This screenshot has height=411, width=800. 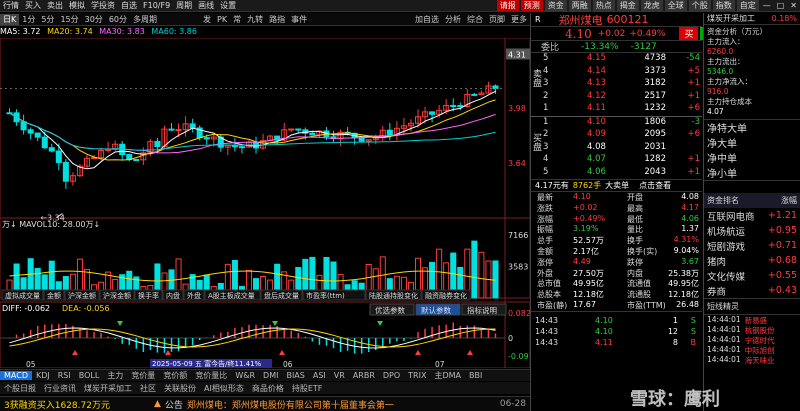 What do you see at coordinates (731, 18) in the screenshot?
I see `sector-name: 煤炭开采加工` at bounding box center [731, 18].